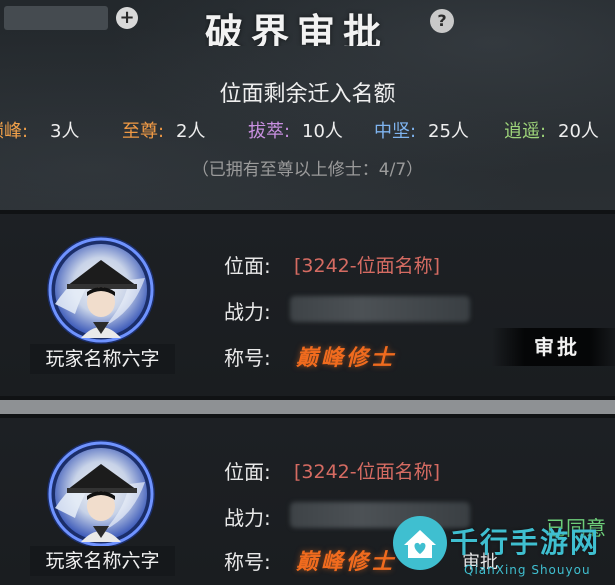  What do you see at coordinates (322, 131) in the screenshot?
I see `quota-elite-value: 10人` at bounding box center [322, 131].